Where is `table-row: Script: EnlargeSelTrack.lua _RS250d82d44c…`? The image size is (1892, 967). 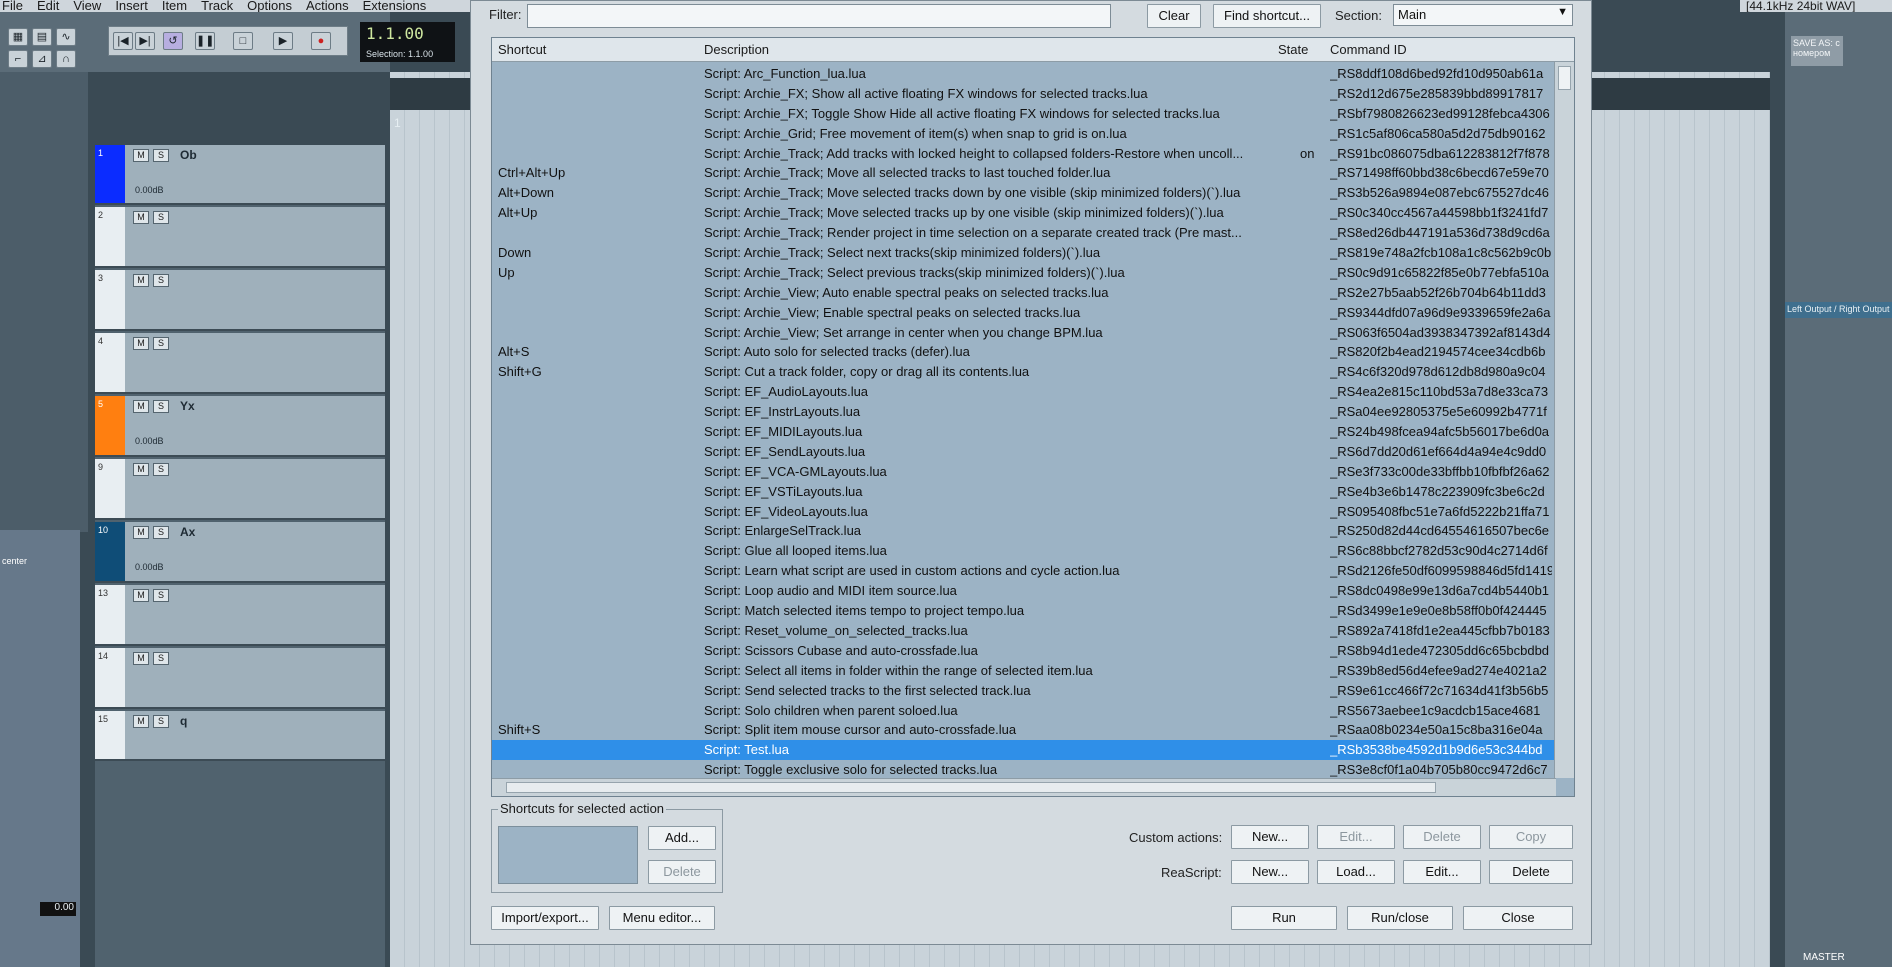 table-row: Script: EnlargeSelTrack.lua _RS250d82d44c… is located at coordinates (1023, 531).